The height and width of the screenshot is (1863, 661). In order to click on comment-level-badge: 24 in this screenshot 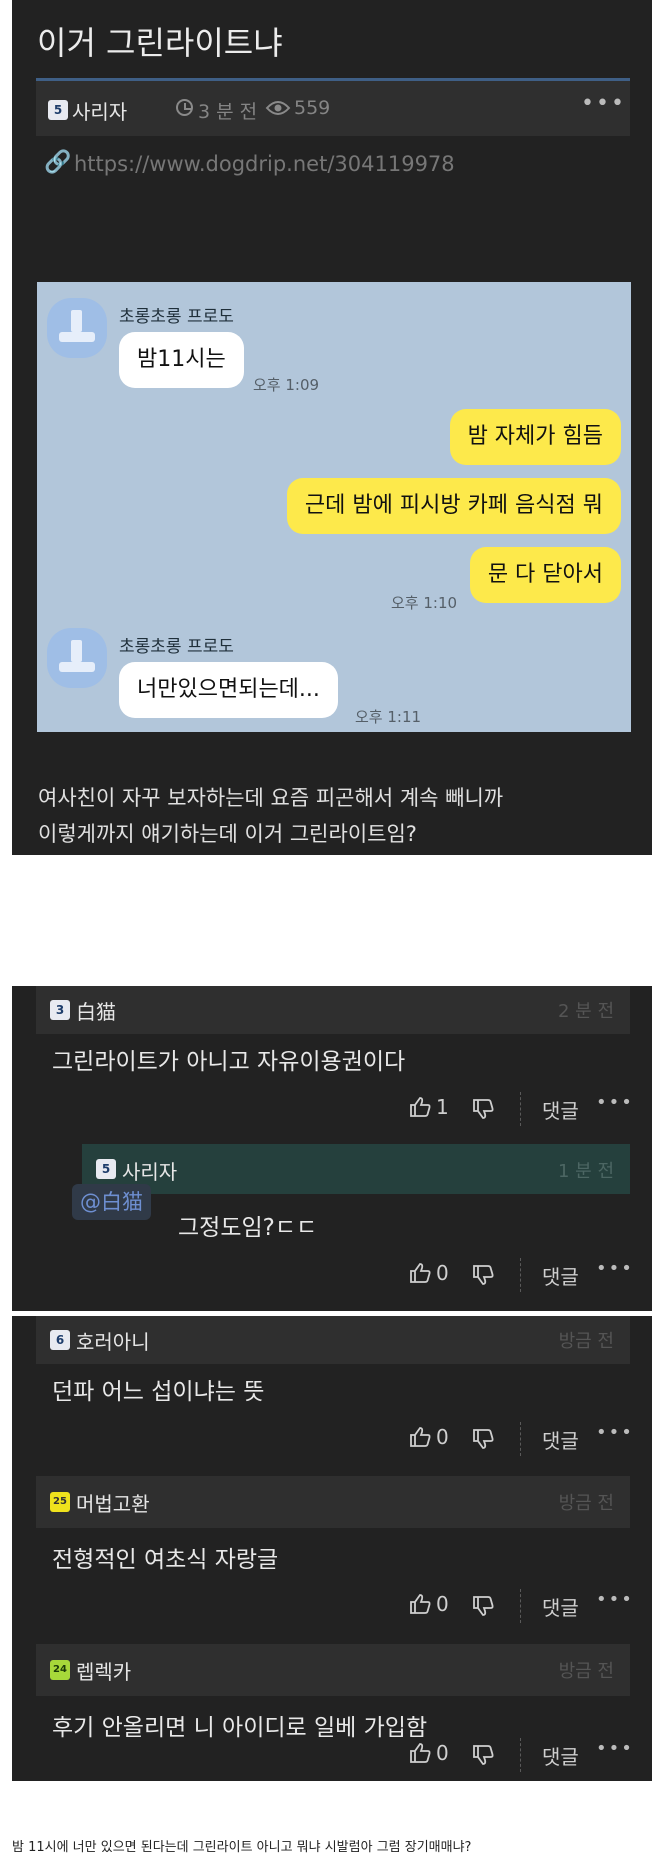, I will do `click(60, 1670)`.